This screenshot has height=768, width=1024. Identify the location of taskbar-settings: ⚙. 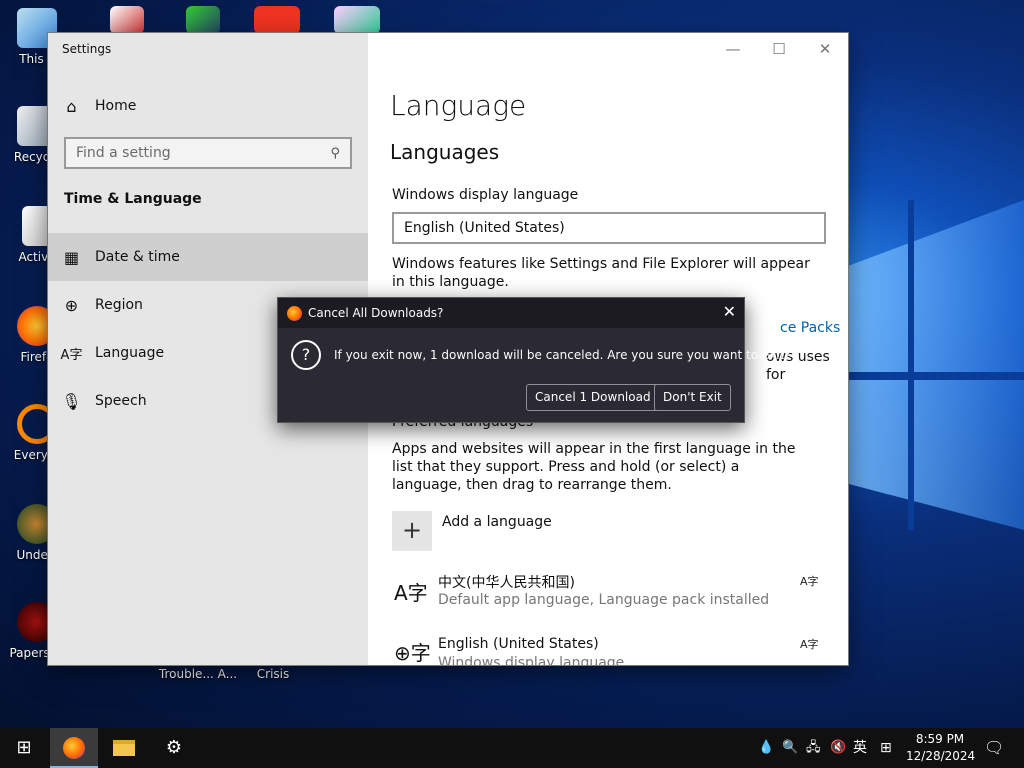
(174, 748).